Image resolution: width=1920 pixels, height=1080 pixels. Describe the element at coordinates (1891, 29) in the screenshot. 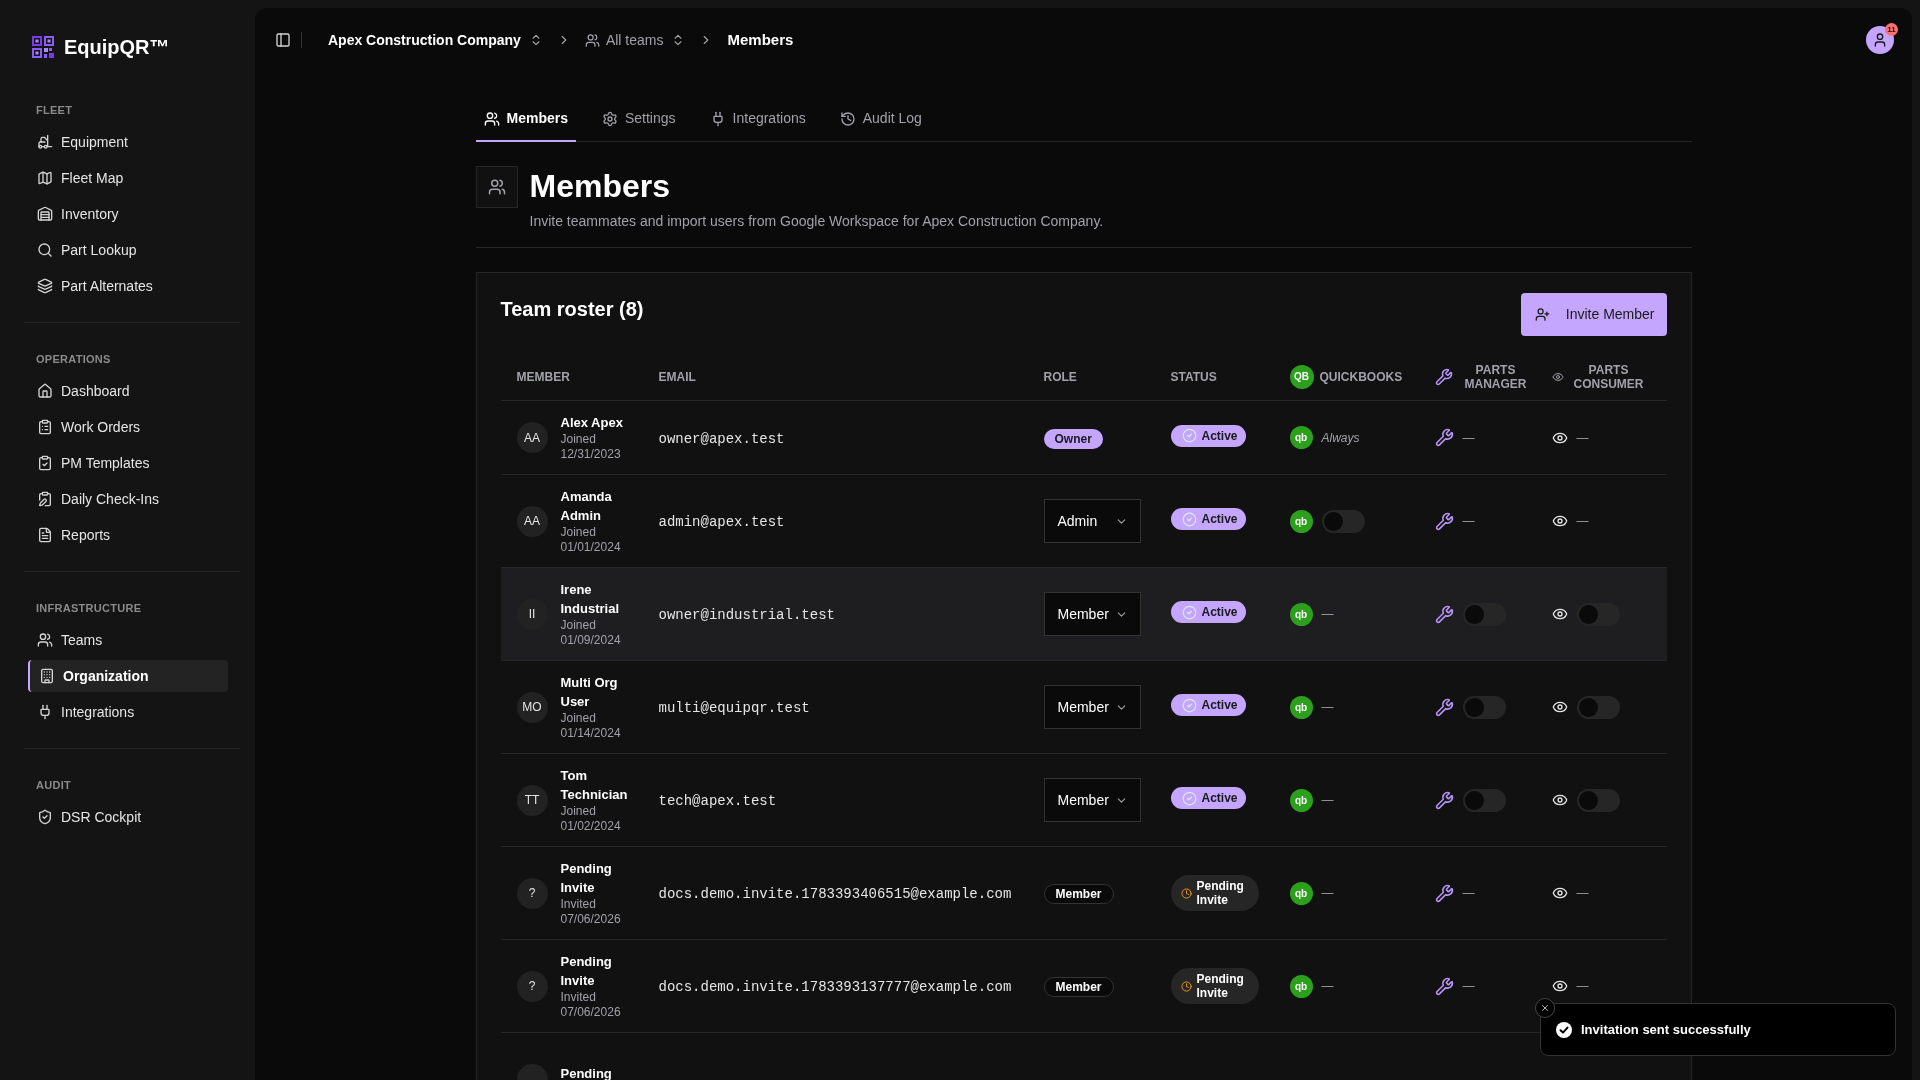

I see `notification-count: 11` at that location.